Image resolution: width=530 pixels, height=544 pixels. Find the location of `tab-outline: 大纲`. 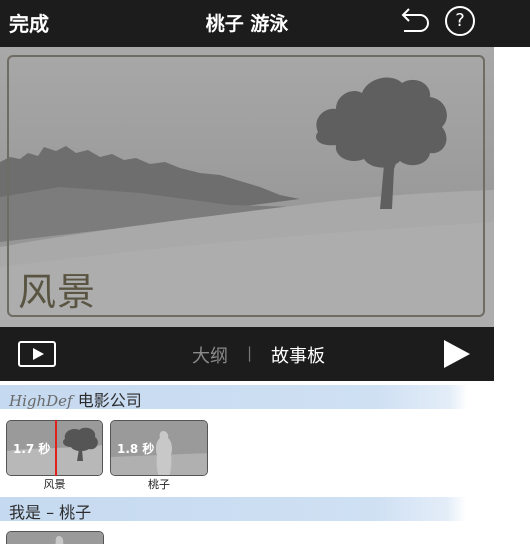

tab-outline: 大纲 is located at coordinates (210, 355).